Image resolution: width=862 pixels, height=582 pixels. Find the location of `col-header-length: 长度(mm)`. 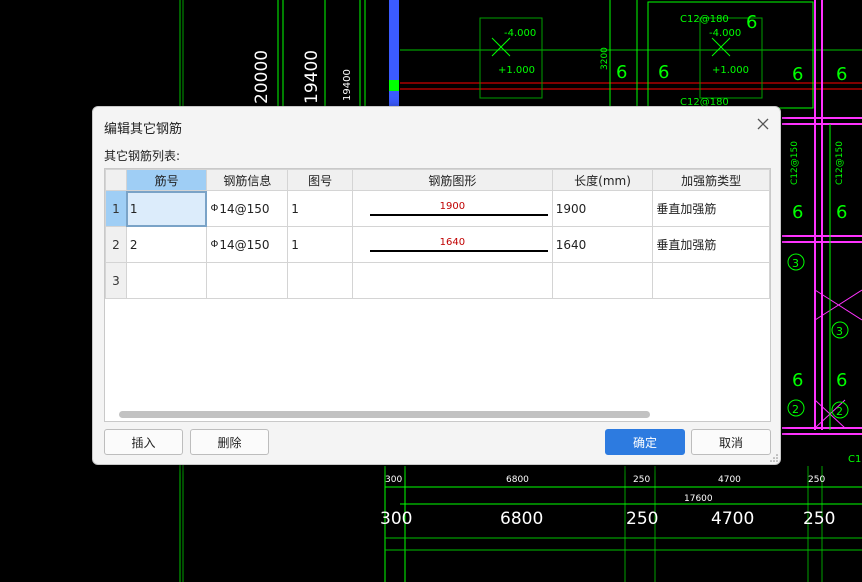

col-header-length: 长度(mm) is located at coordinates (602, 180).